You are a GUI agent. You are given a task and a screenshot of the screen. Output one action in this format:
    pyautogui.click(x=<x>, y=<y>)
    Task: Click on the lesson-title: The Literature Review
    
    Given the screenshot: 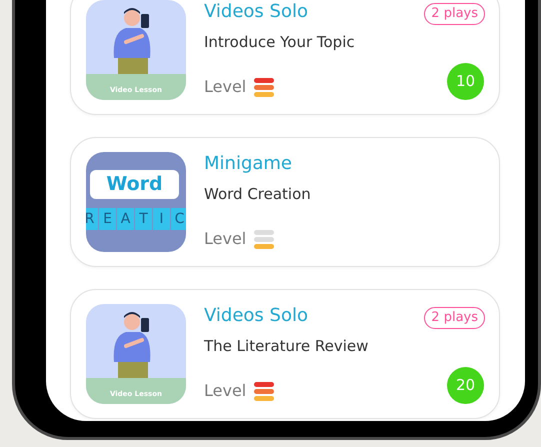 What is the action you would take?
    pyautogui.click(x=286, y=346)
    